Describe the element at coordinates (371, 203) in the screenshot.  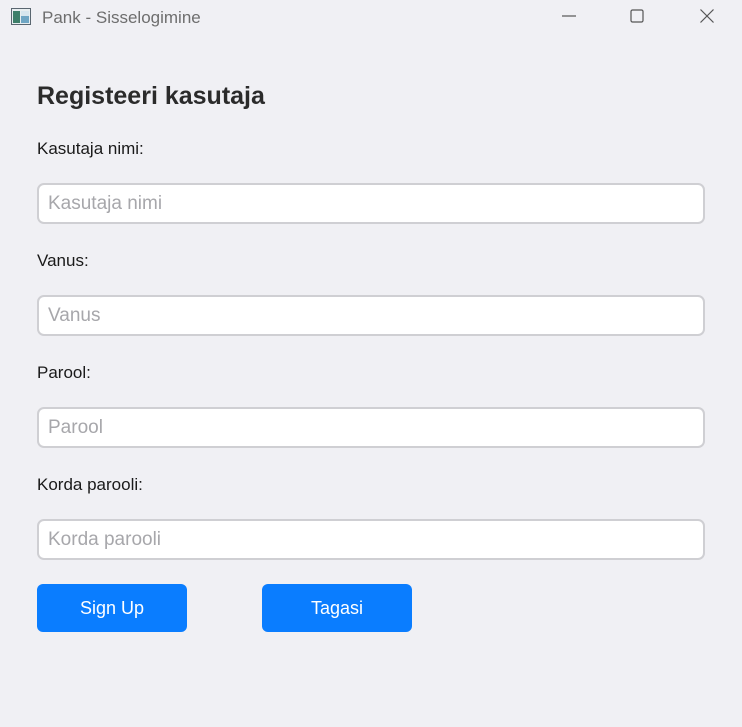
I see `username-input` at that location.